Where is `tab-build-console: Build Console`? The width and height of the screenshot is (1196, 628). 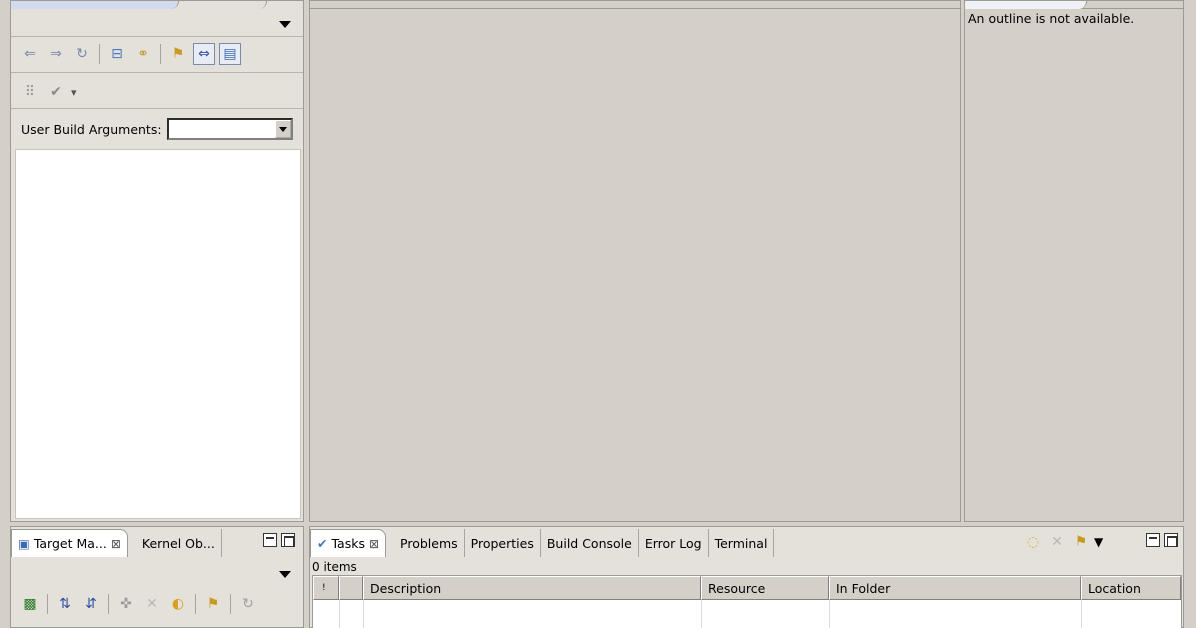 tab-build-console: Build Console is located at coordinates (590, 543).